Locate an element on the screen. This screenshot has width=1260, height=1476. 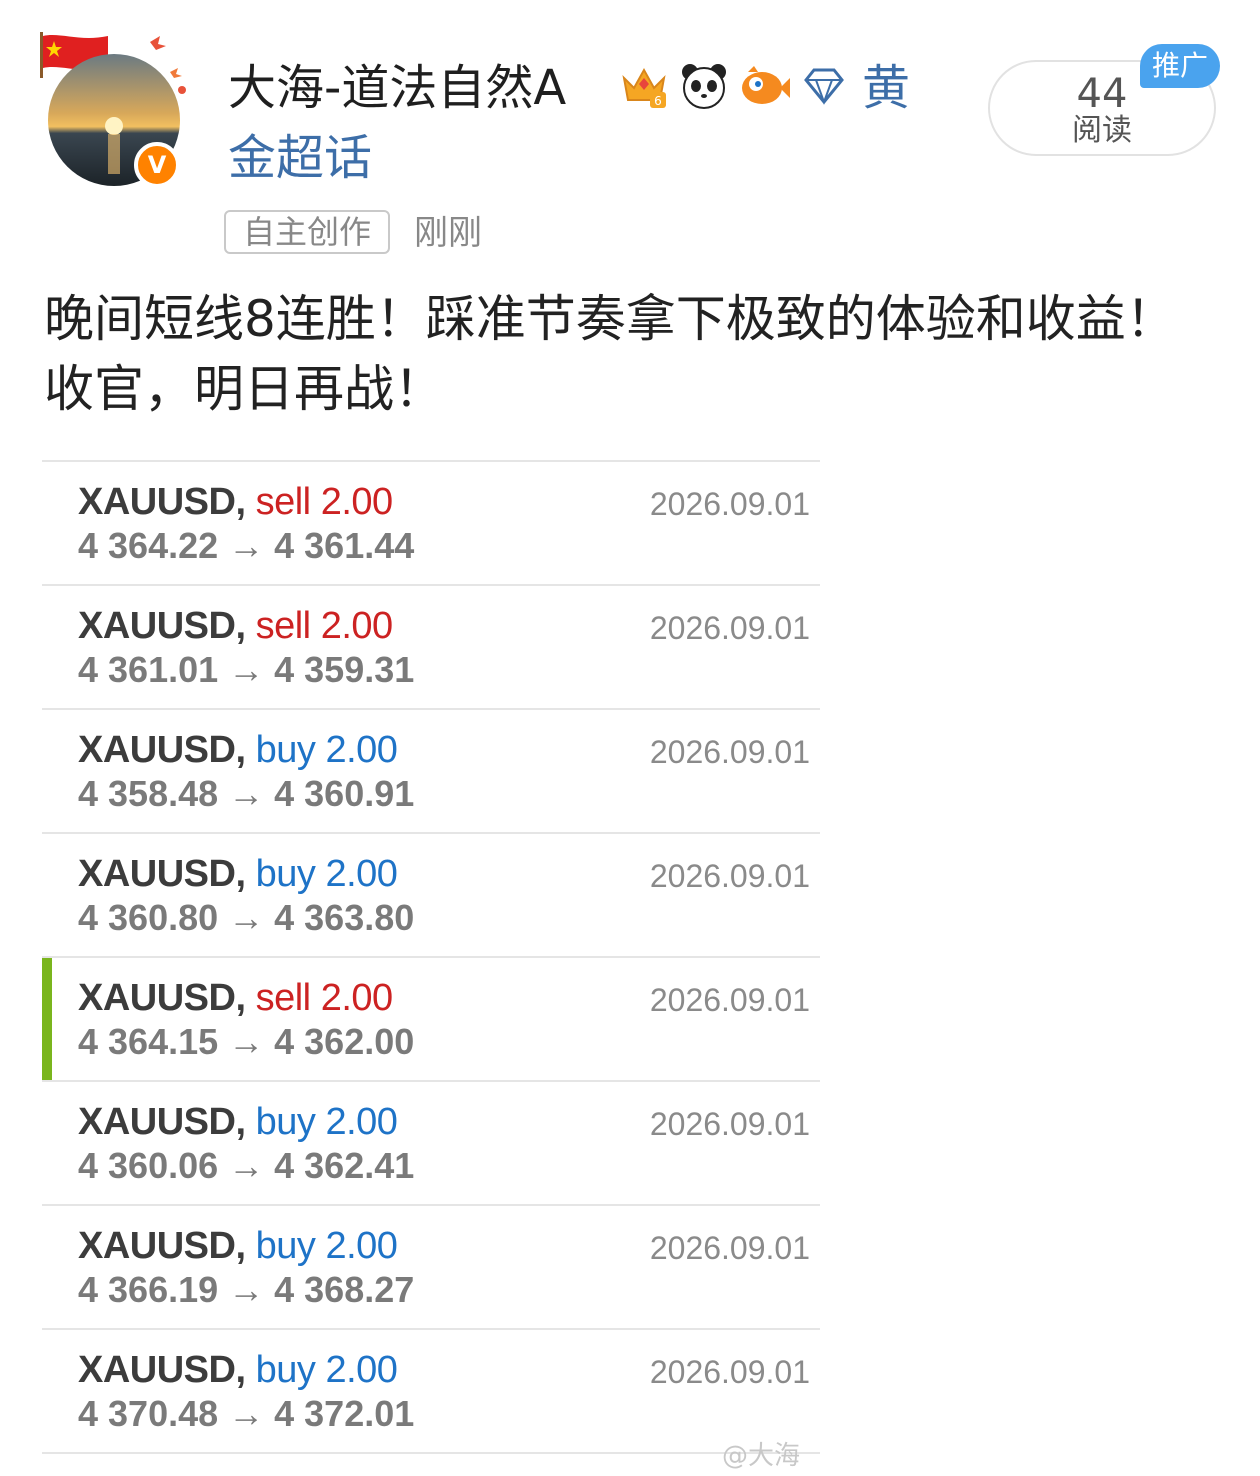
topic-link: 黄 is located at coordinates (886, 88).